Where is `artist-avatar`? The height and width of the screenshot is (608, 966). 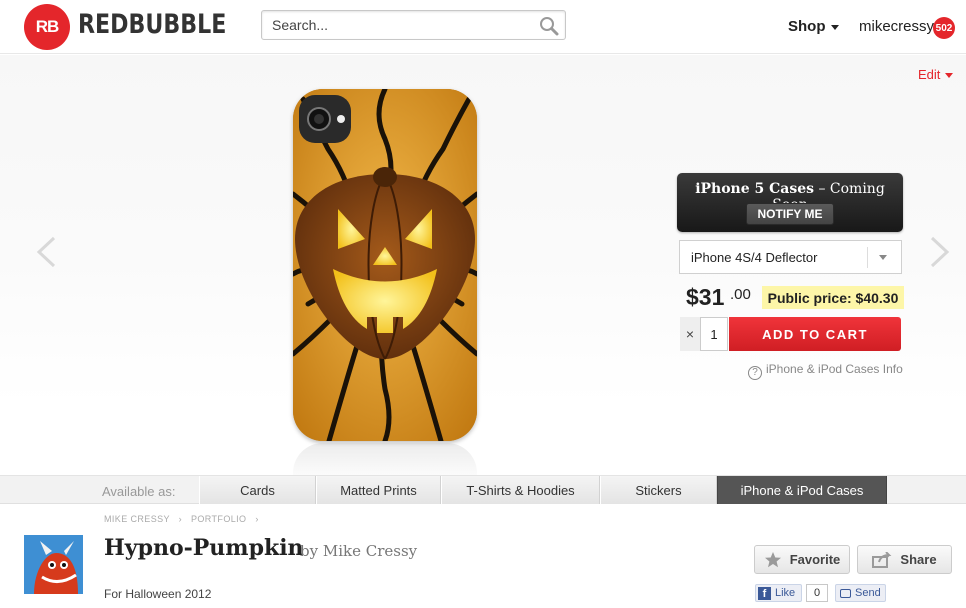
artist-avatar is located at coordinates (53, 564).